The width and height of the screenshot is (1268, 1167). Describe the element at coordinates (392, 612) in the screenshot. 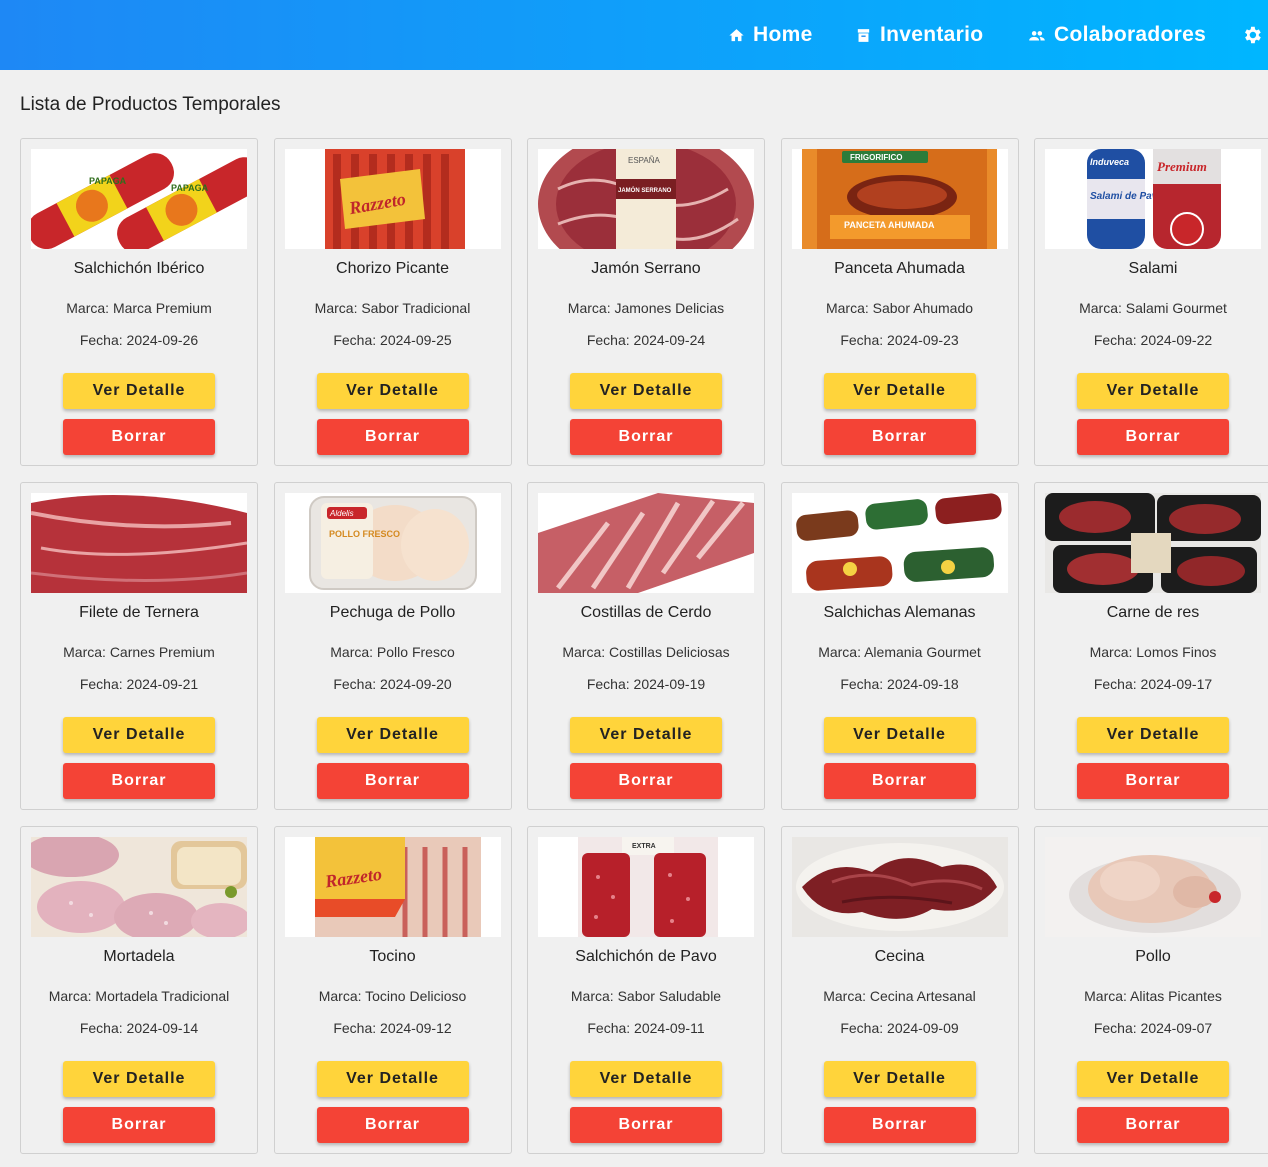

I see `product-name: Pechuga de Pollo` at that location.